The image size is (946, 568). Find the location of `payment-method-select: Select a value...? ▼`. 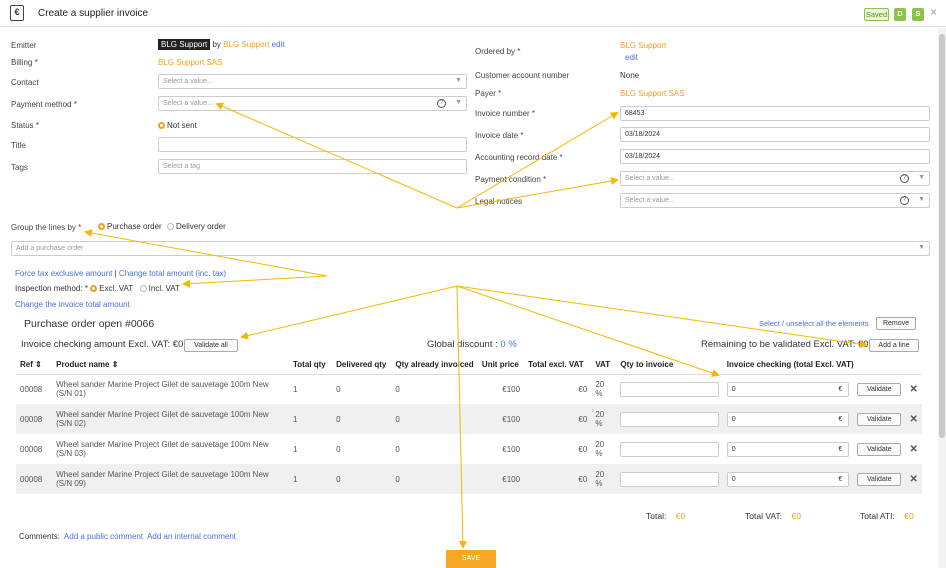

payment-method-select: Select a value...? ▼ is located at coordinates (312, 103).